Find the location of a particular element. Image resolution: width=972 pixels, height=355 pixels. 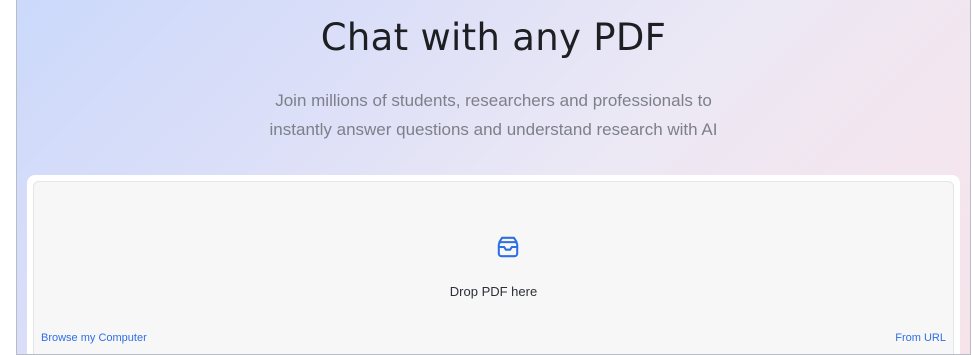

inbox-icon is located at coordinates (508, 247).